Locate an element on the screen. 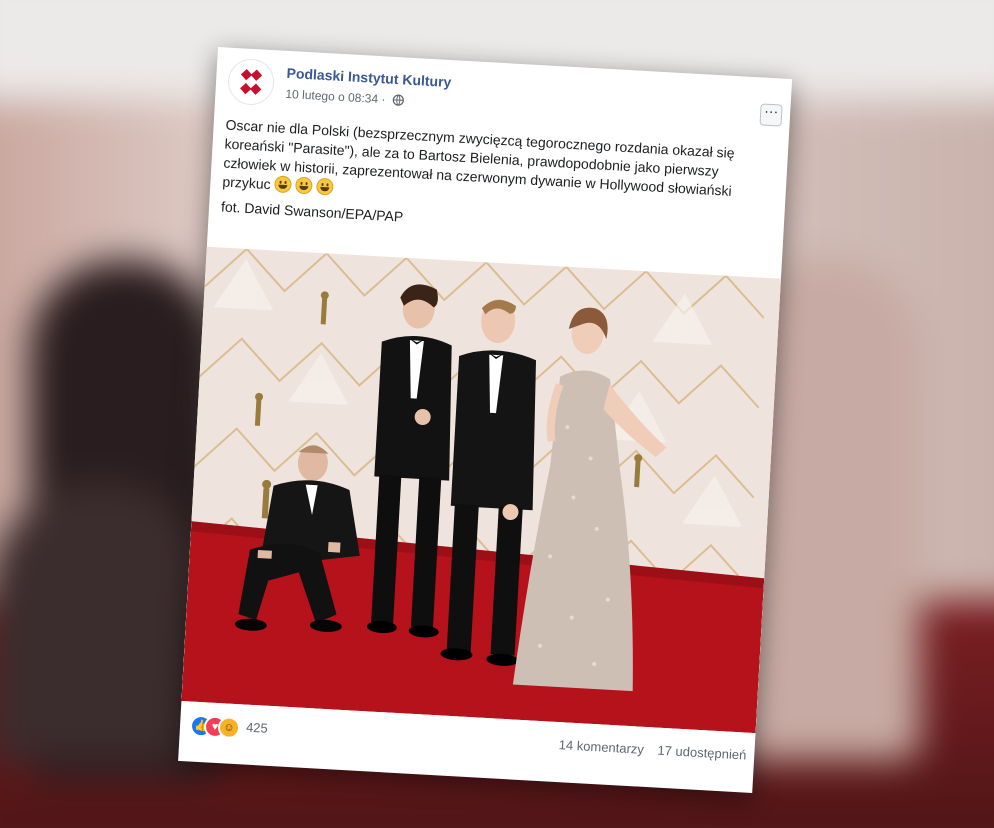  timestamp-text: 10 lutego o 08:34 · is located at coordinates (335, 97).